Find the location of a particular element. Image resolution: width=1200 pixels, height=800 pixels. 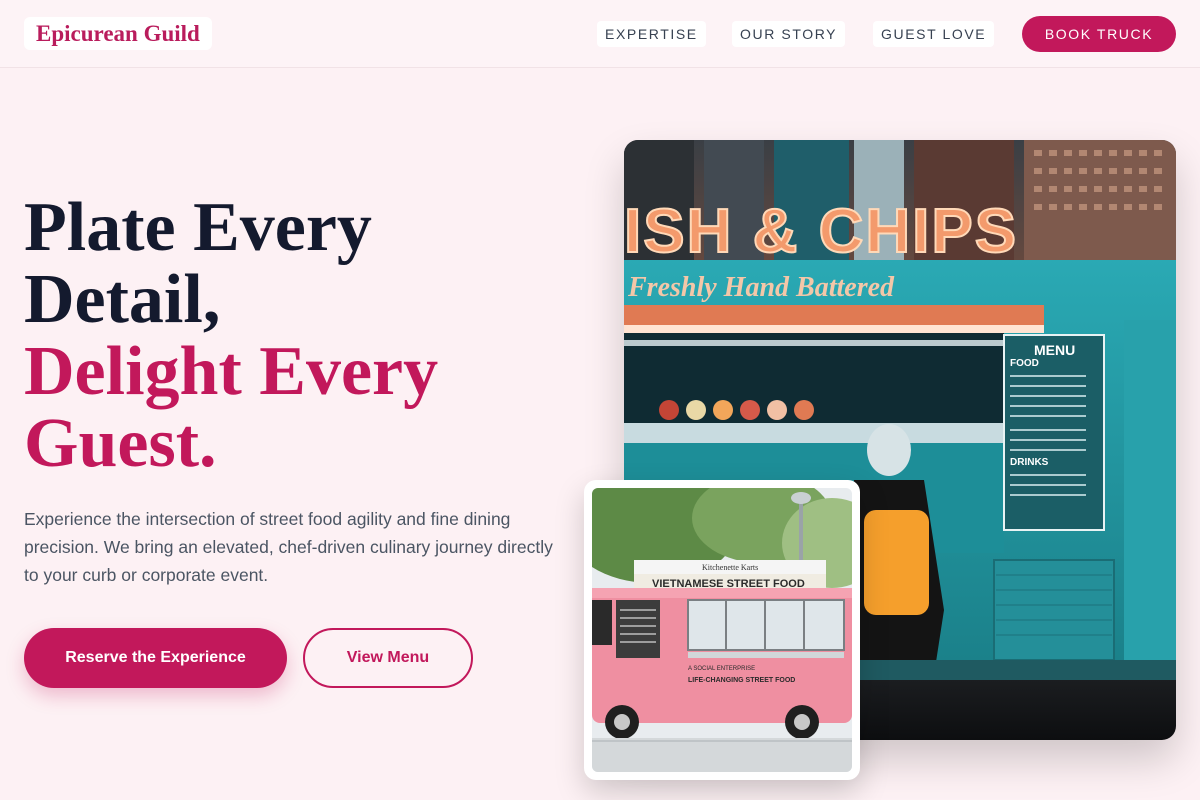

vietnamese-truck-photo: Kitchenette Karts VIETNAMESE STREET FOOD is located at coordinates (722, 630).